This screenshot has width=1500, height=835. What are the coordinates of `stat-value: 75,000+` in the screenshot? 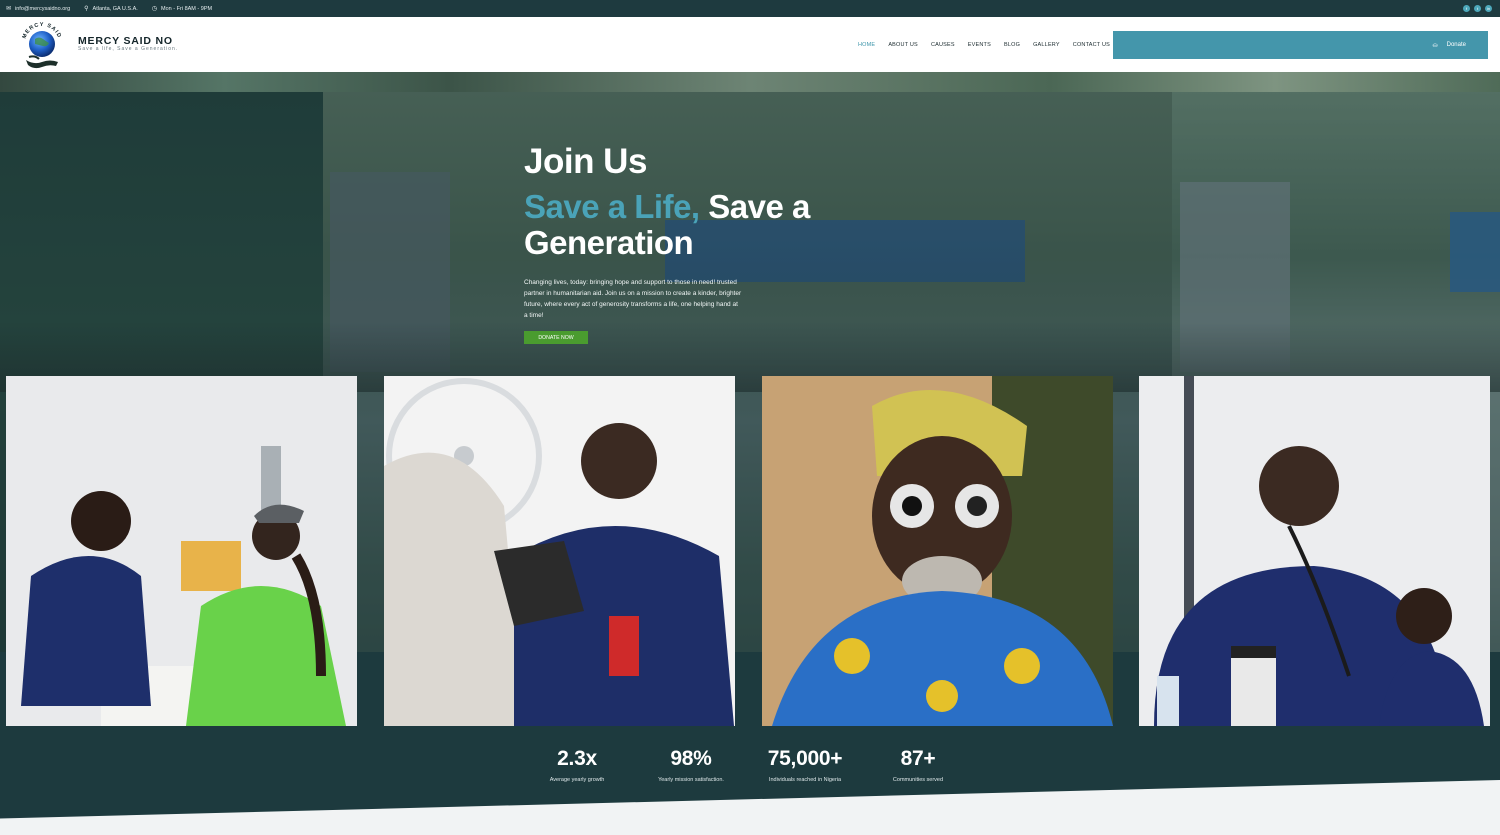 It's located at (805, 758).